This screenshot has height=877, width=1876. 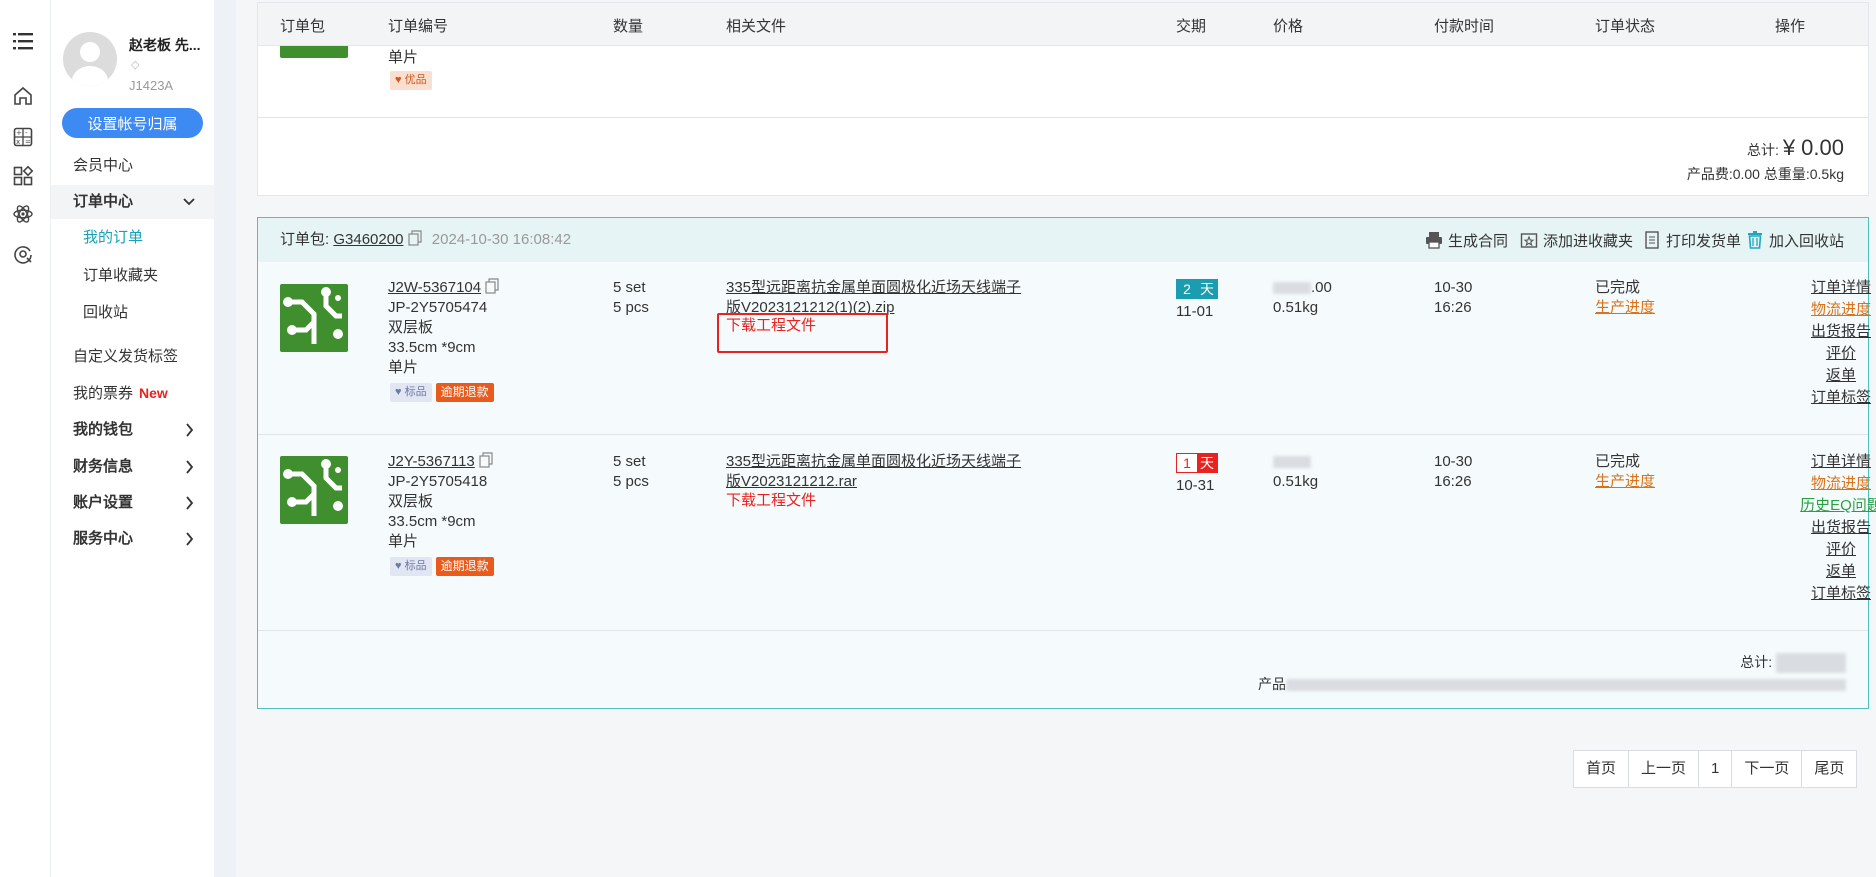 What do you see at coordinates (415, 391) in the screenshot?
I see `tag-label: 标品` at bounding box center [415, 391].